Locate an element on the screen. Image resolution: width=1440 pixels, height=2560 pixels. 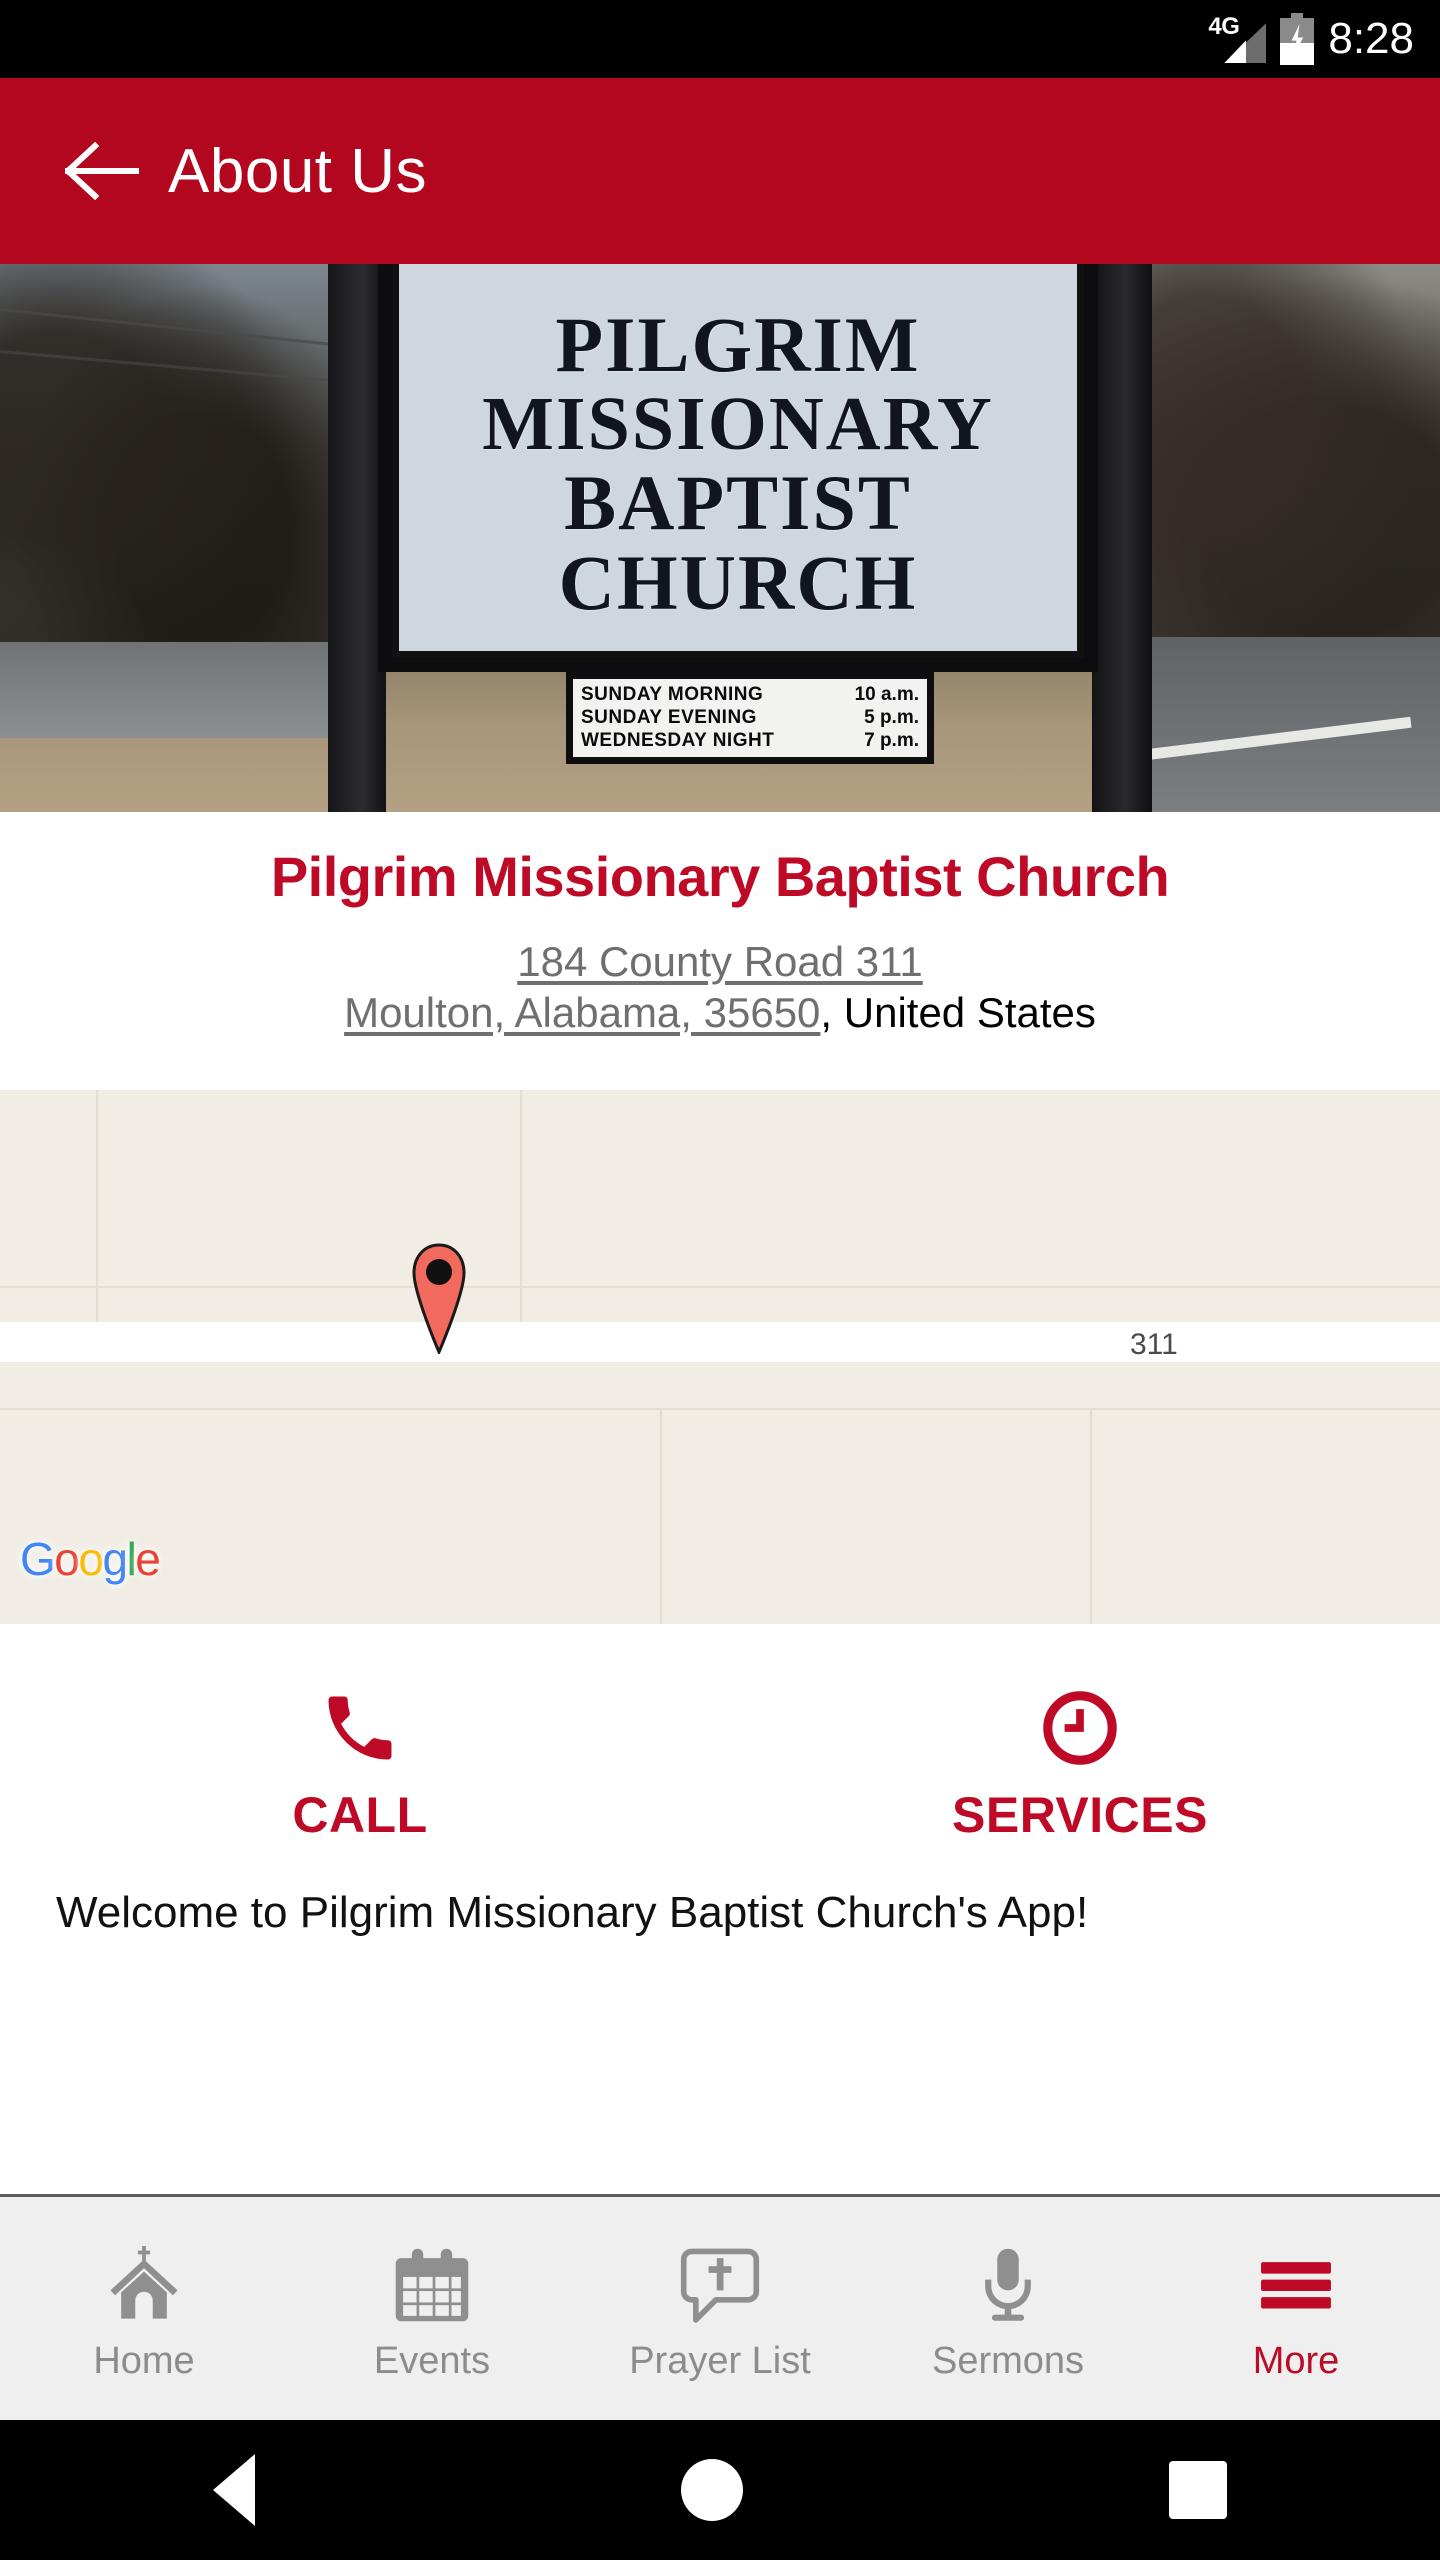
service-time-label: WEDNESDAY NIGHT is located at coordinates (678, 740).